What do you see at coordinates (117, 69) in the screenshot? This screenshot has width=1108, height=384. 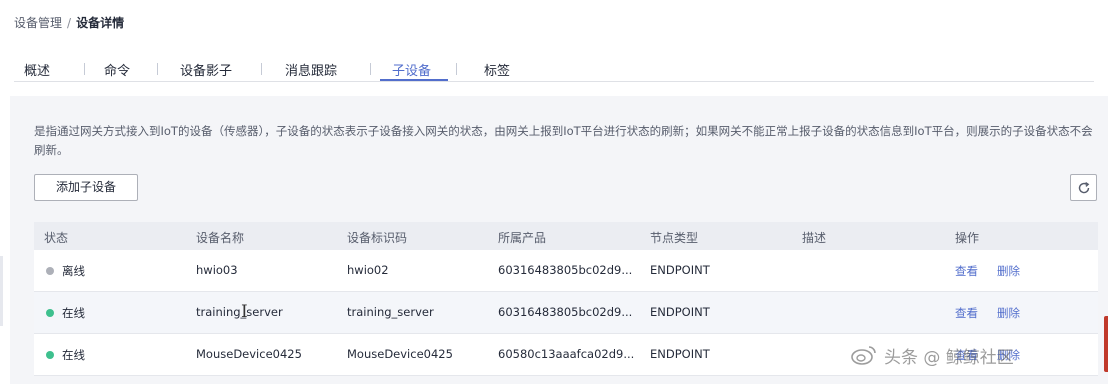 I see `tab-commands: 命令` at bounding box center [117, 69].